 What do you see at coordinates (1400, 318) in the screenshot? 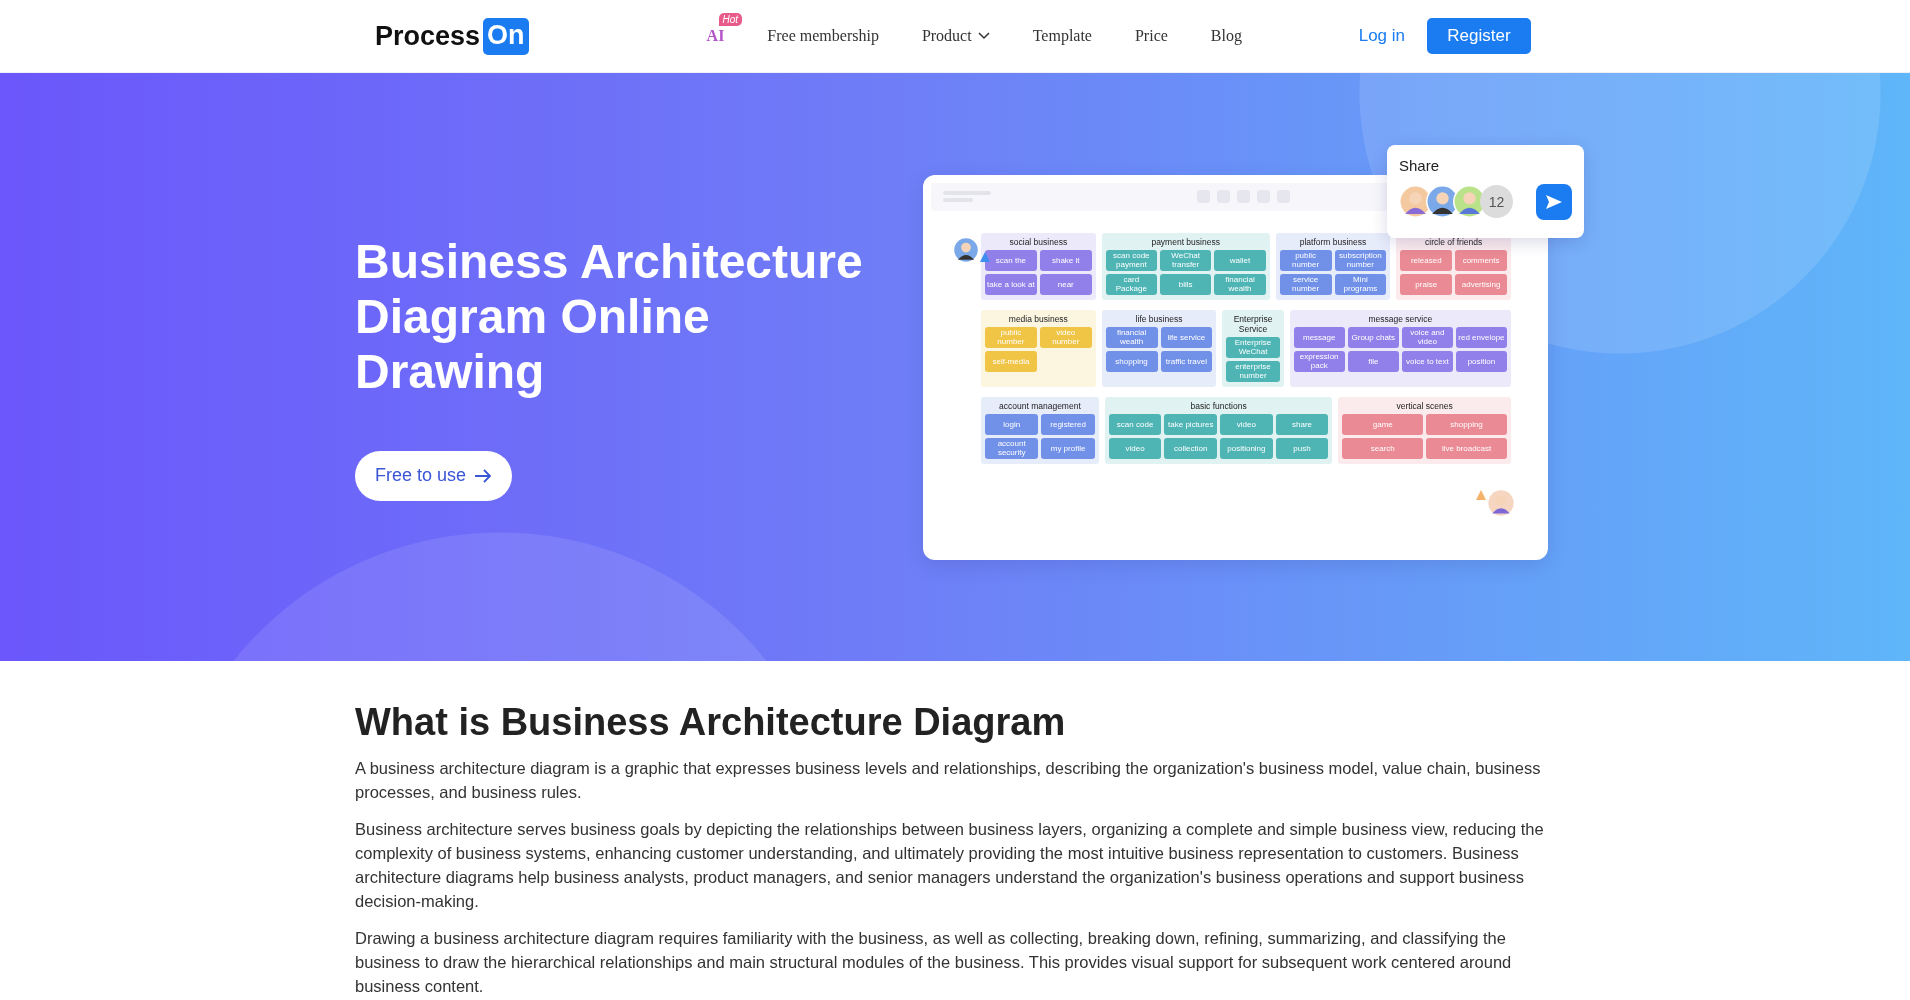
I see `group-title: message service` at bounding box center [1400, 318].